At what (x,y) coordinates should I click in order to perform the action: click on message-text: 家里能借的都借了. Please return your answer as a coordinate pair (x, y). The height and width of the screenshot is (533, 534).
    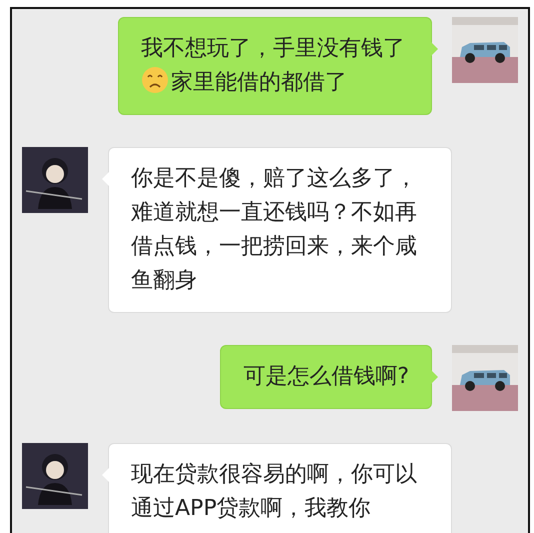
    Looking at the image, I should click on (259, 82).